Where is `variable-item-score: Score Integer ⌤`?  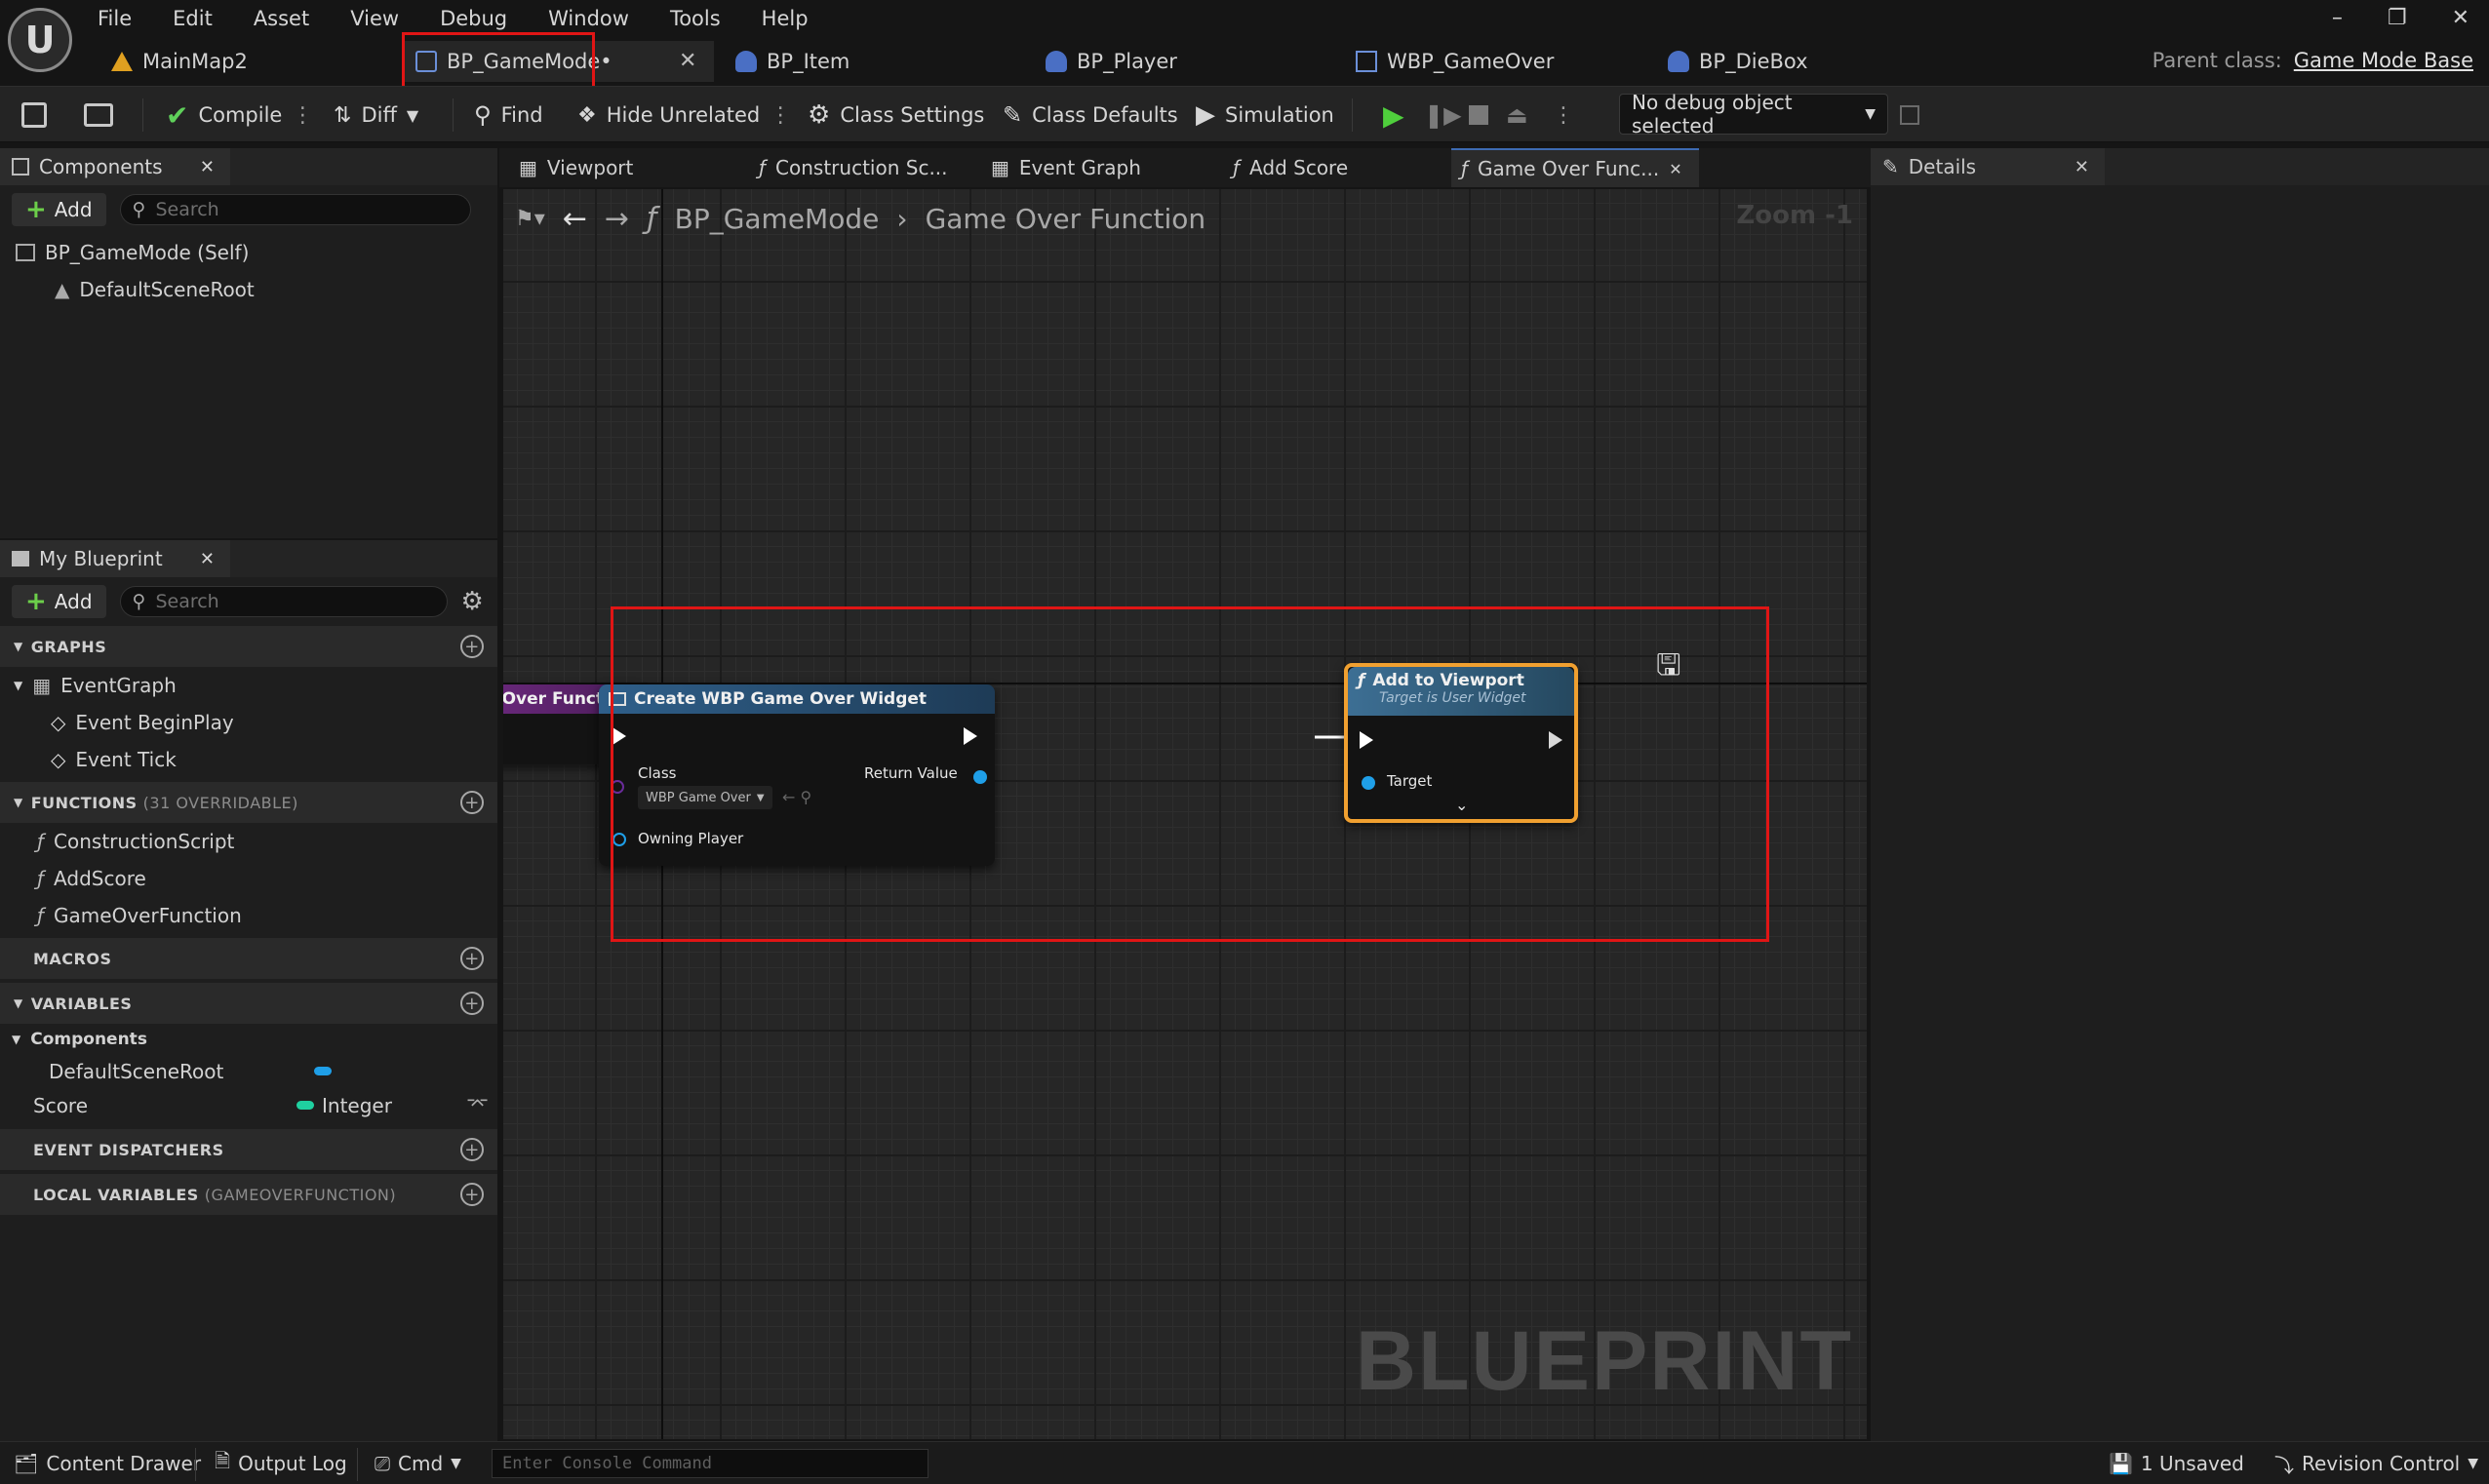 variable-item-score: Score Integer ⌤ is located at coordinates (248, 1105).